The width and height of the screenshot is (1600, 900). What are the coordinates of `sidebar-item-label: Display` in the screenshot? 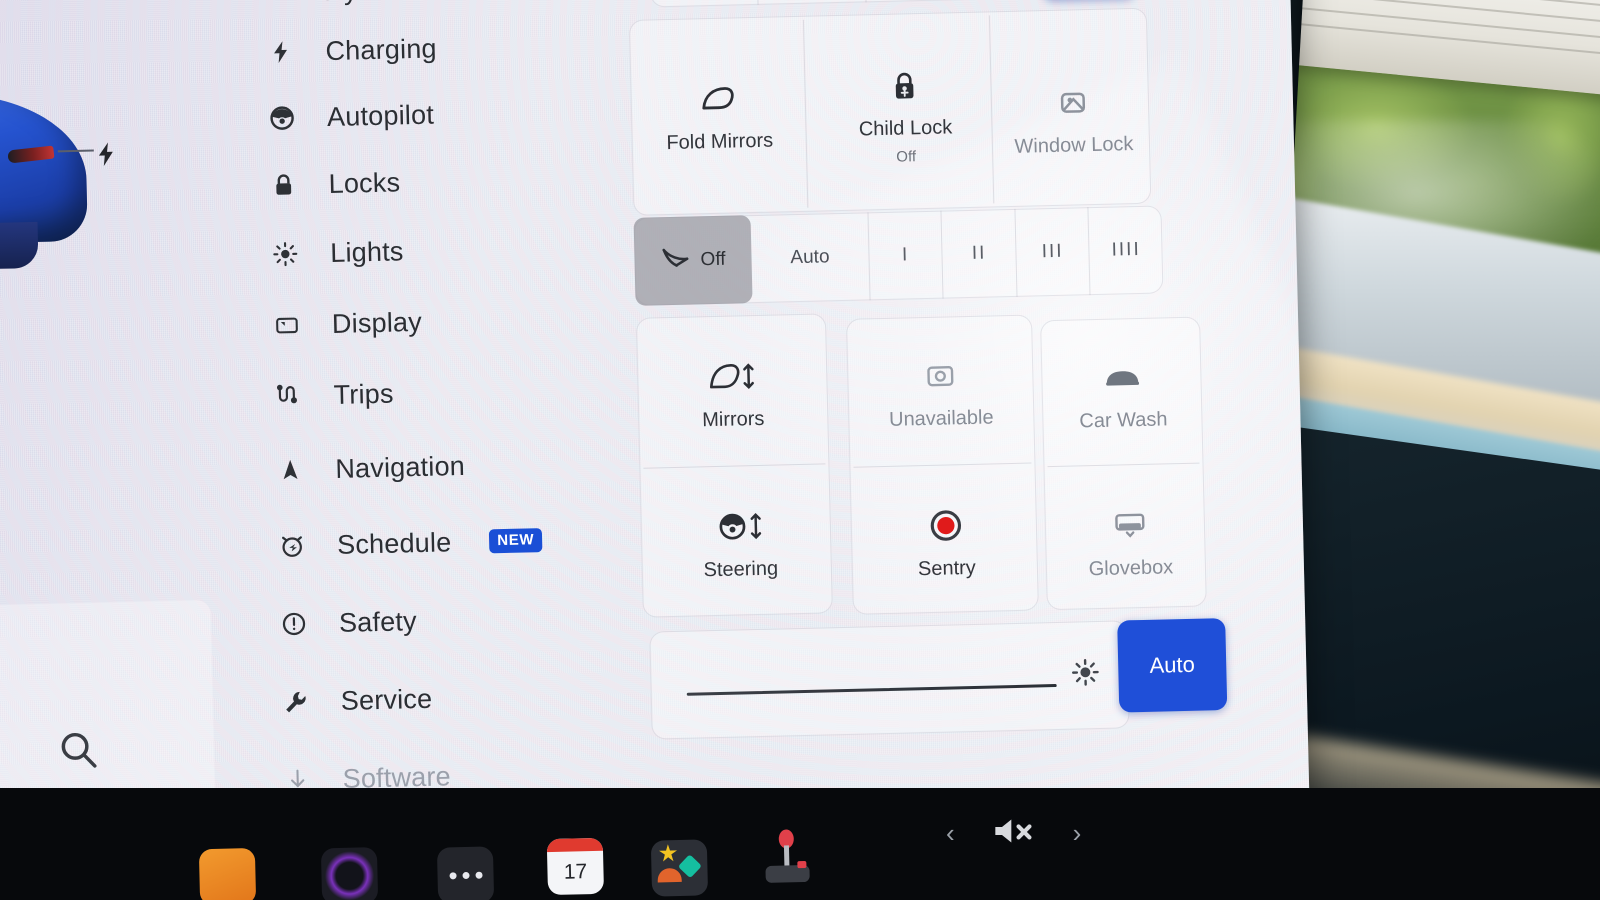 It's located at (377, 322).